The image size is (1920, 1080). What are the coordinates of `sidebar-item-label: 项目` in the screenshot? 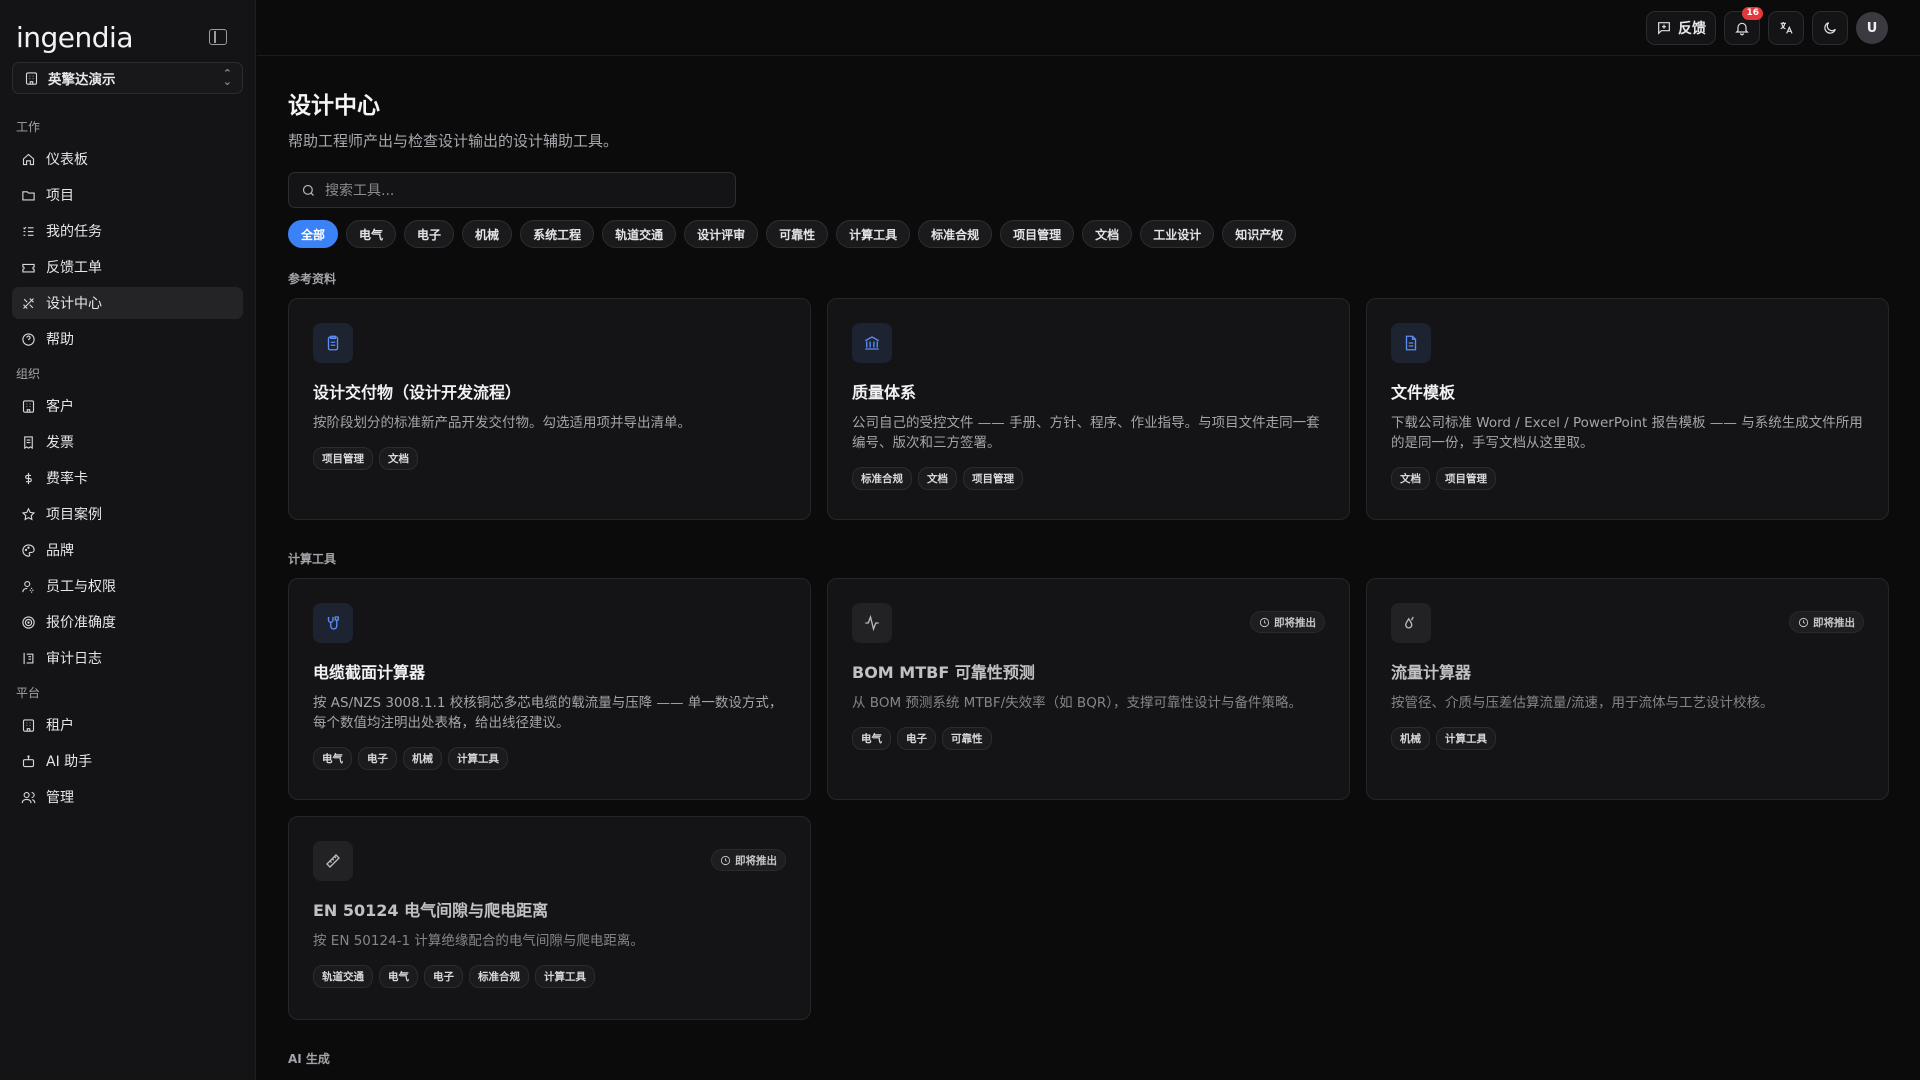 It's located at (60, 196).